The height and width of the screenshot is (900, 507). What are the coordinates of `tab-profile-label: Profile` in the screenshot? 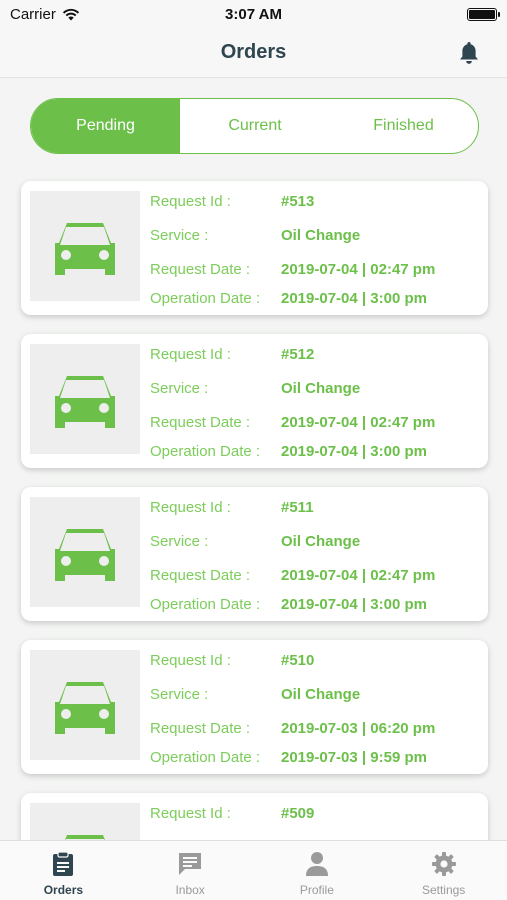 It's located at (316, 890).